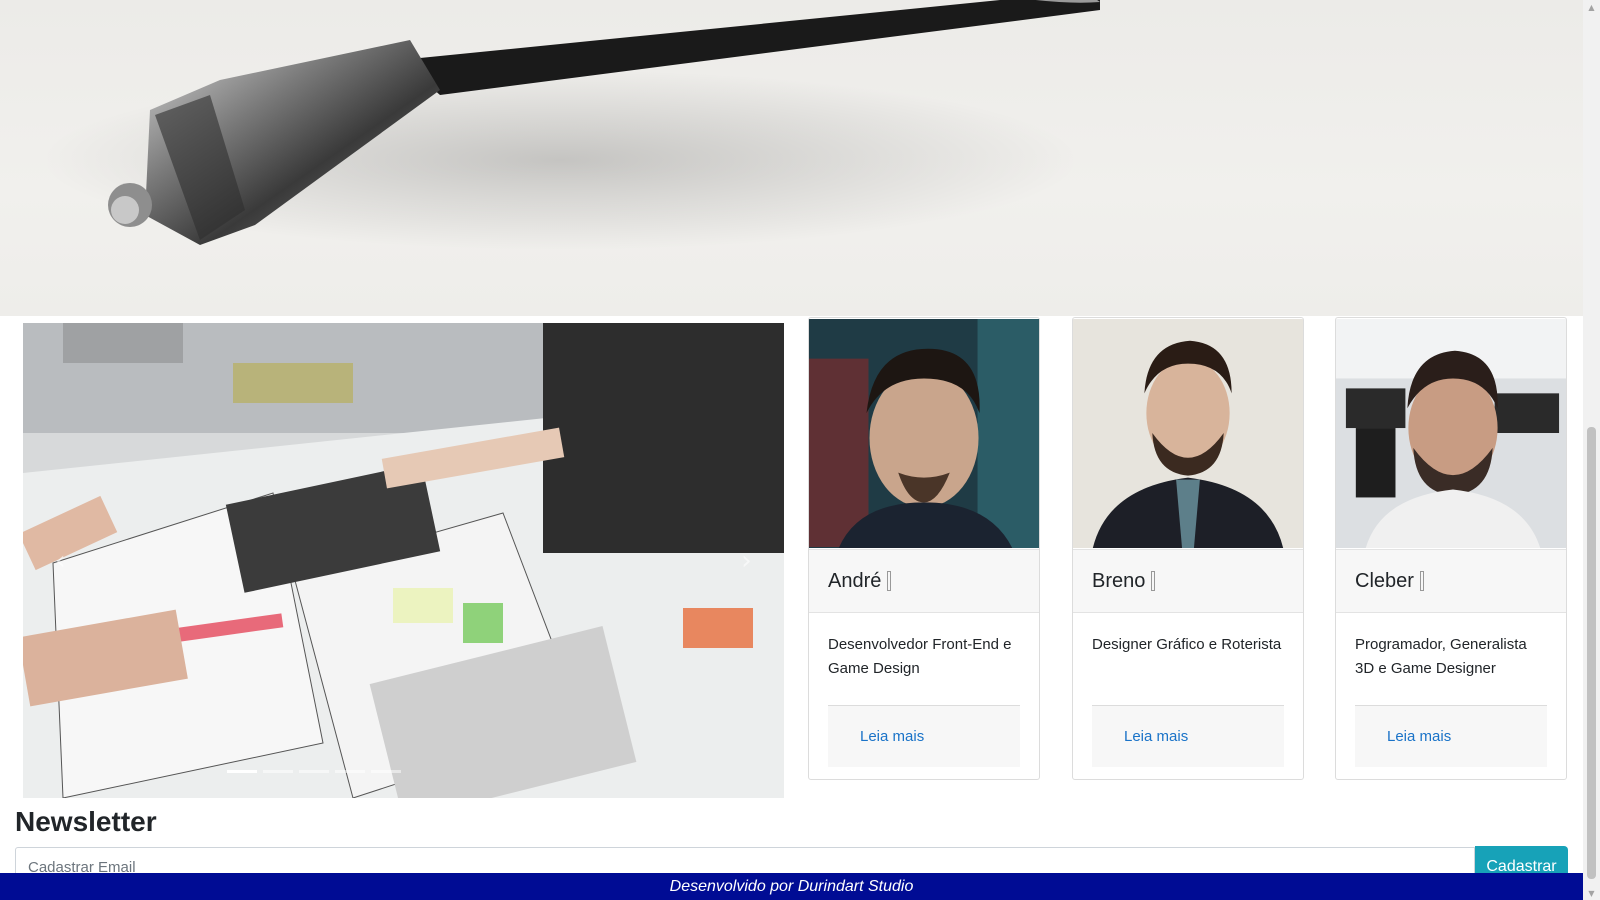  Describe the element at coordinates (86, 821) in the screenshot. I see `newsletter-title: Newsletter` at that location.